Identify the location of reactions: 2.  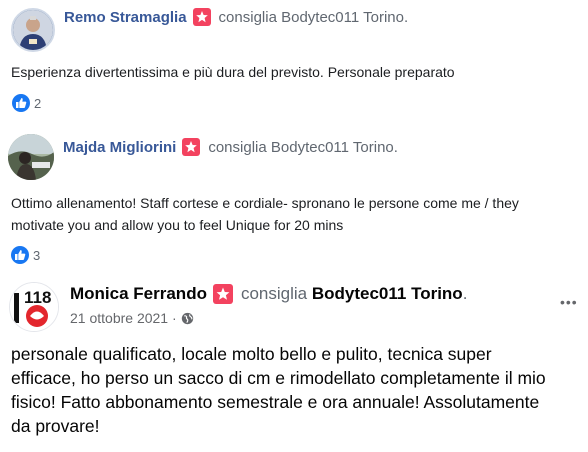
(26, 103).